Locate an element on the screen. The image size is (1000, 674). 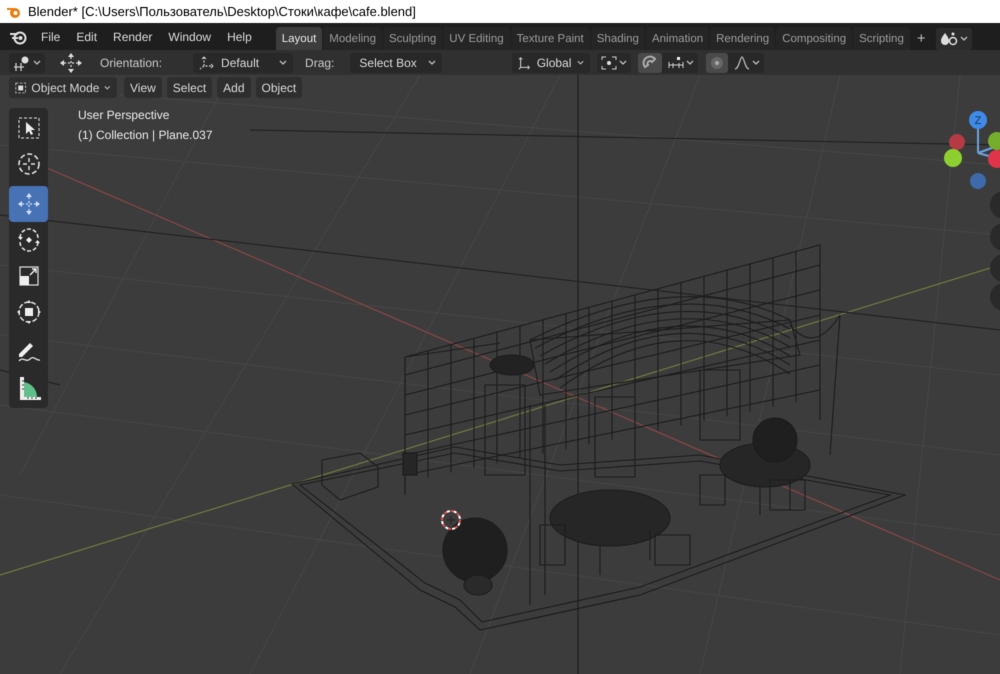
orientation-dropdown: Default is located at coordinates (243, 62).